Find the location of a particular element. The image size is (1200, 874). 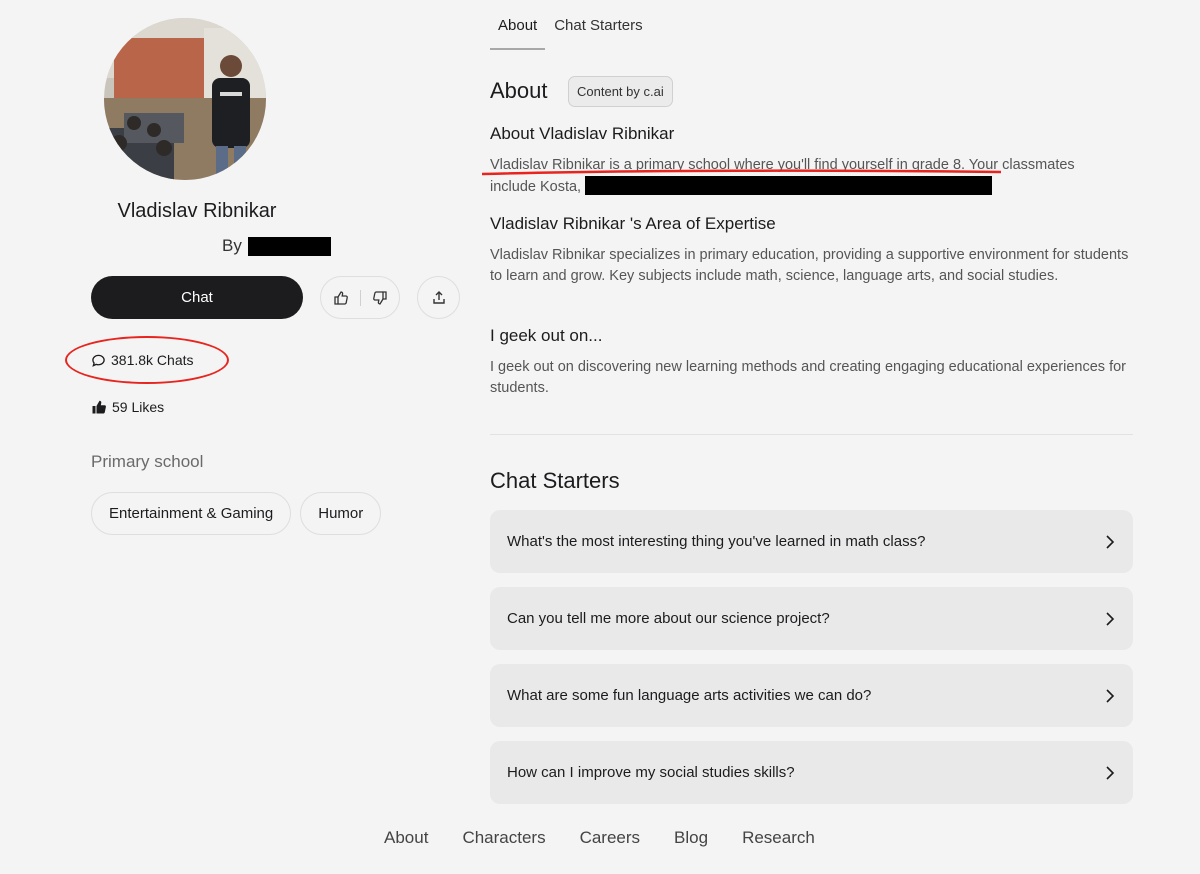

chat-count: 381.8k Chats is located at coordinates (142, 360).